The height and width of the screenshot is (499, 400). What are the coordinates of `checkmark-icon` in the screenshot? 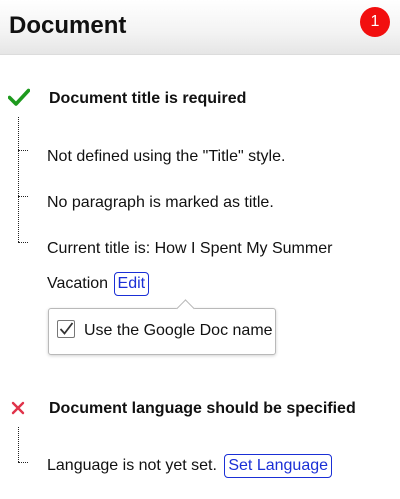 It's located at (19, 97).